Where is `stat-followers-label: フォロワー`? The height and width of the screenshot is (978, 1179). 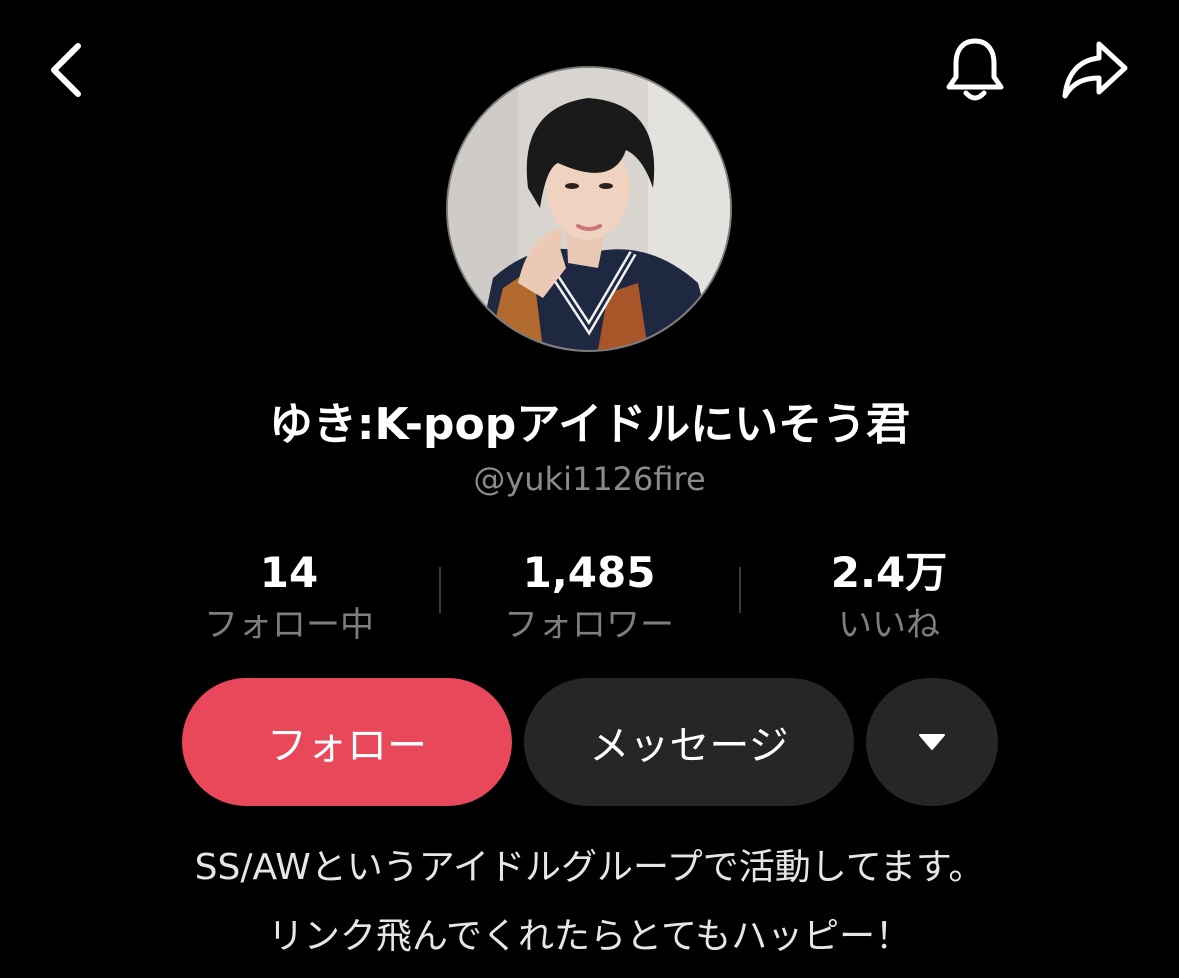
stat-followers-label: フォロワー is located at coordinates (589, 625).